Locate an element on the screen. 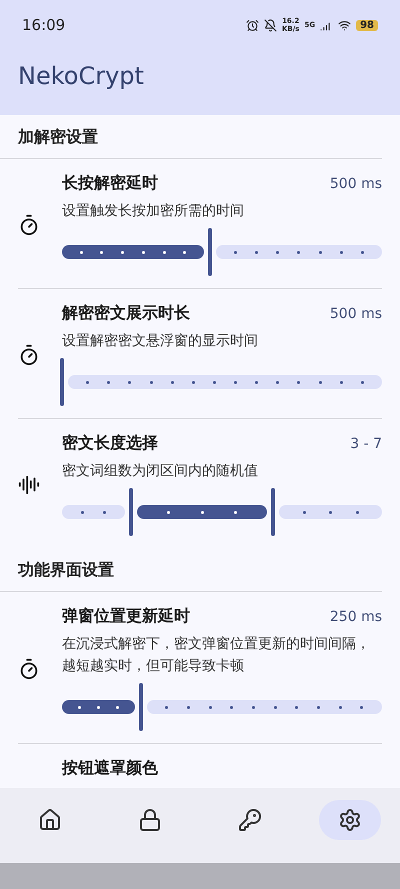 The height and width of the screenshot is (889, 400). slider-track is located at coordinates (94, 512).